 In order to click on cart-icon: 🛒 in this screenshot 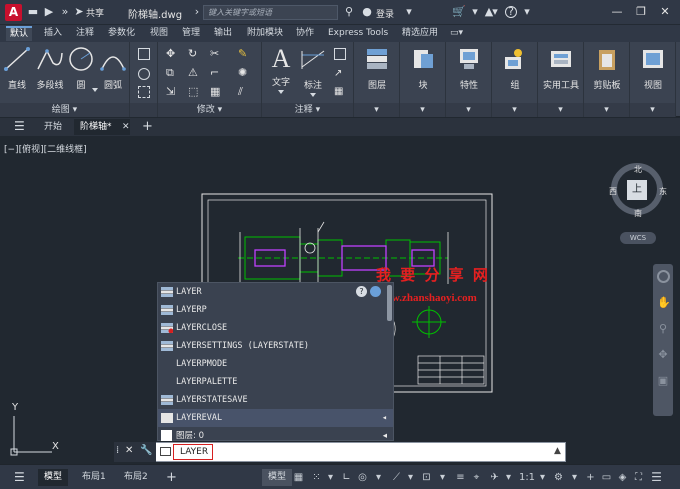, I will do `click(459, 12)`.